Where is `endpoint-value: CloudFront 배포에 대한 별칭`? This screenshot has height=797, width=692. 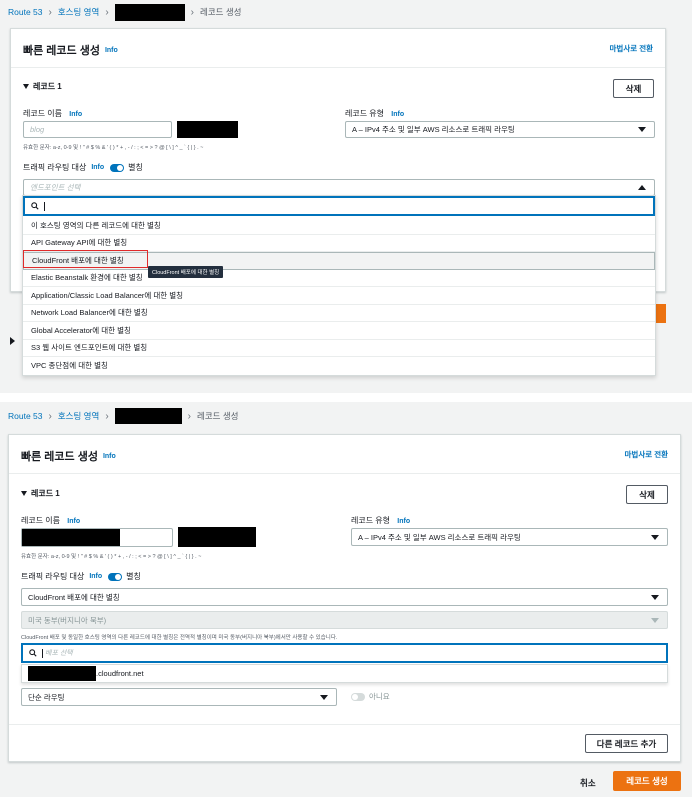 endpoint-value: CloudFront 배포에 대한 별칭 is located at coordinates (74, 597).